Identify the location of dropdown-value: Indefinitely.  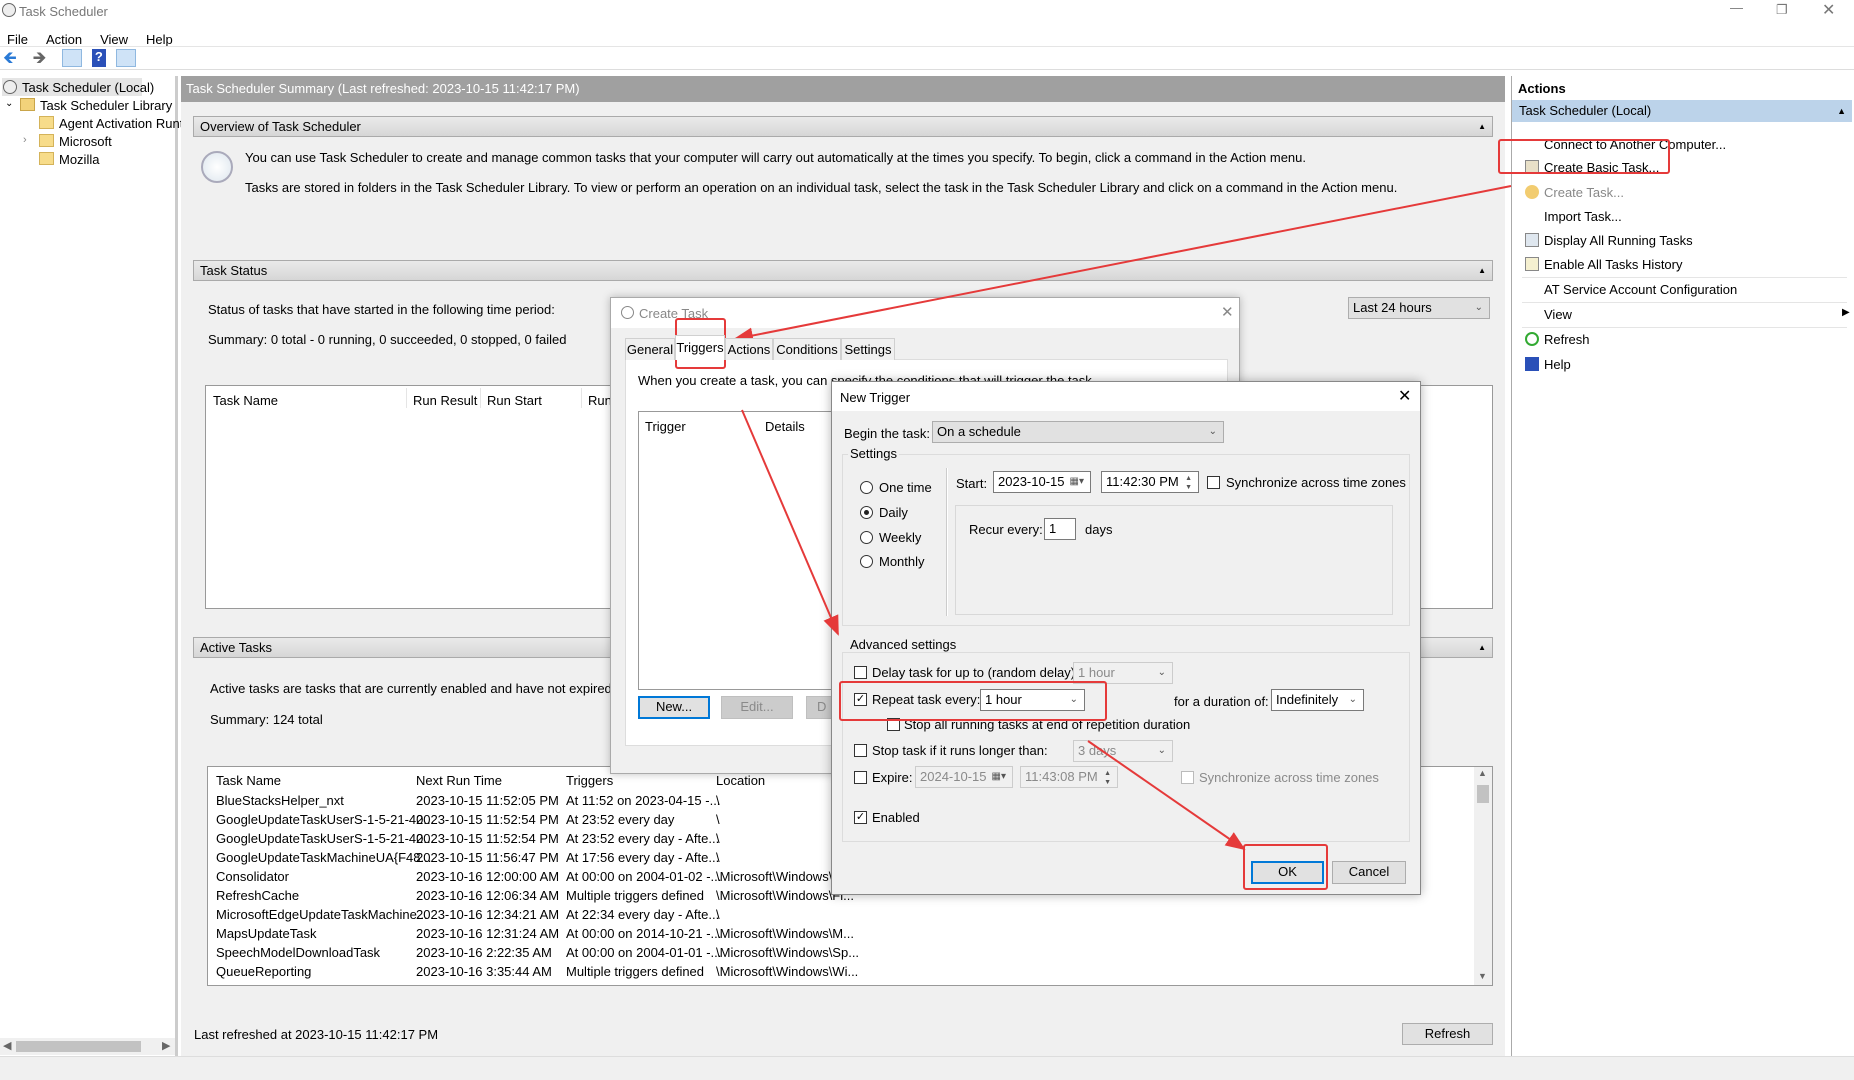
(1307, 699).